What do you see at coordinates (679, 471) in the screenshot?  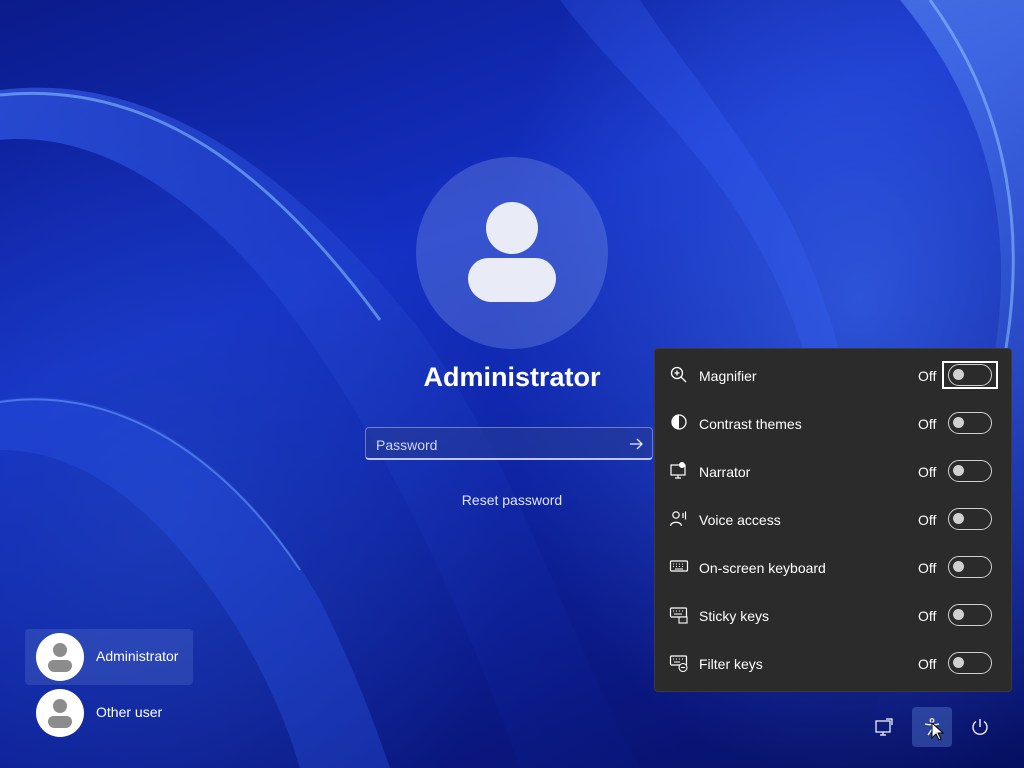 I see `narrator-icon` at bounding box center [679, 471].